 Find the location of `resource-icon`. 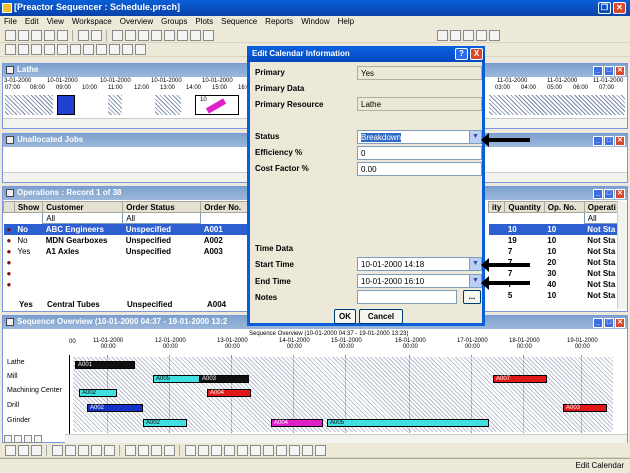

resource-icon is located at coordinates (36, 49).